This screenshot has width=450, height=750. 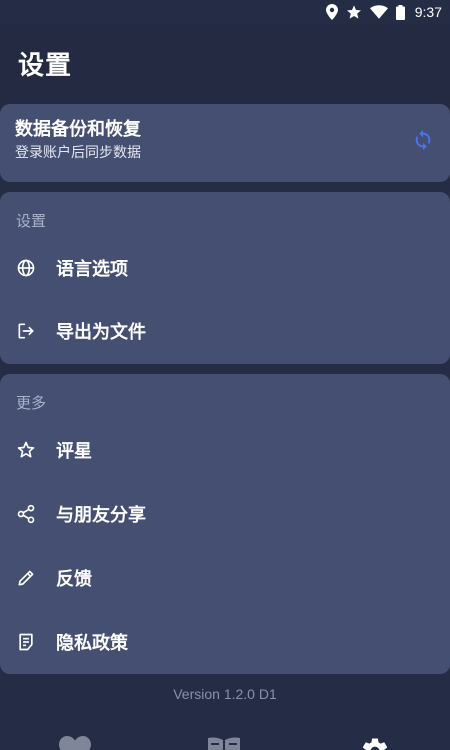 I want to click on bottom-nav, so click(x=225, y=739).